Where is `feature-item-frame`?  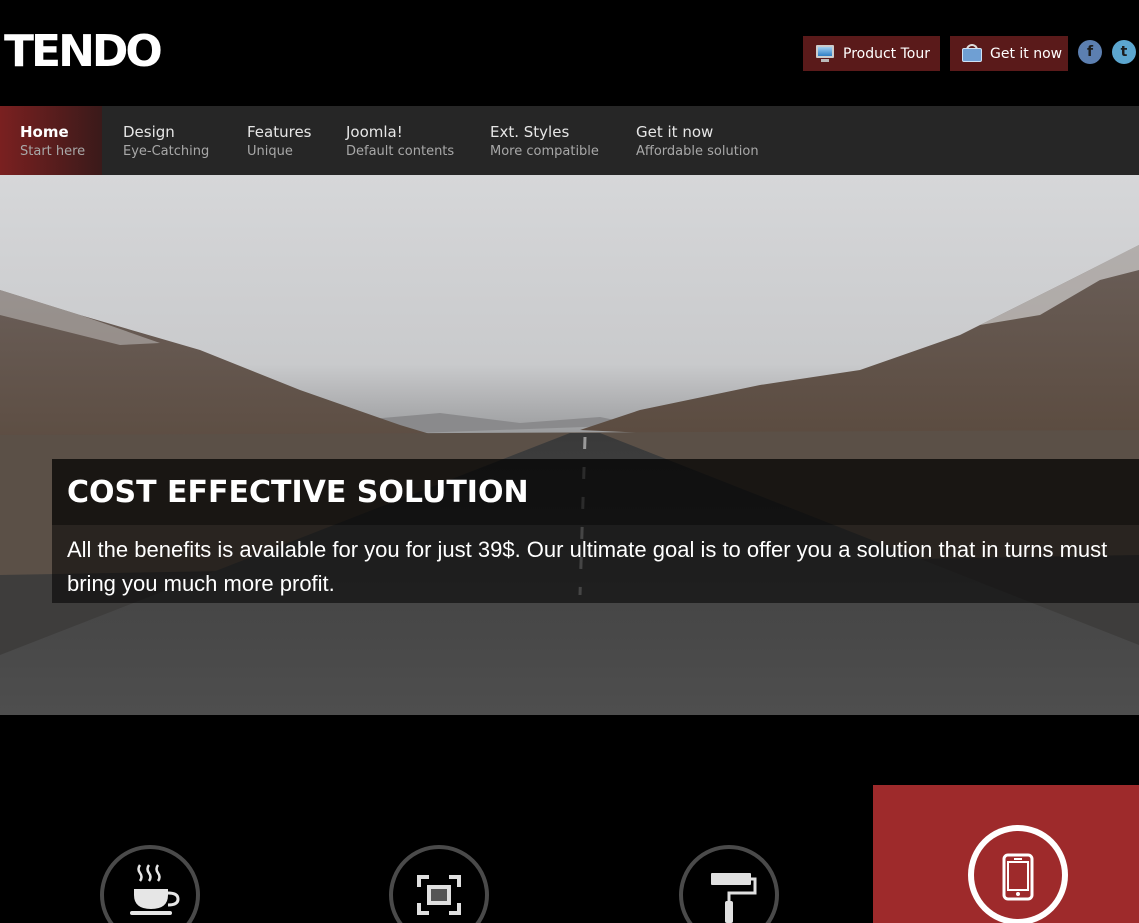
feature-item-frame is located at coordinates (439, 884).